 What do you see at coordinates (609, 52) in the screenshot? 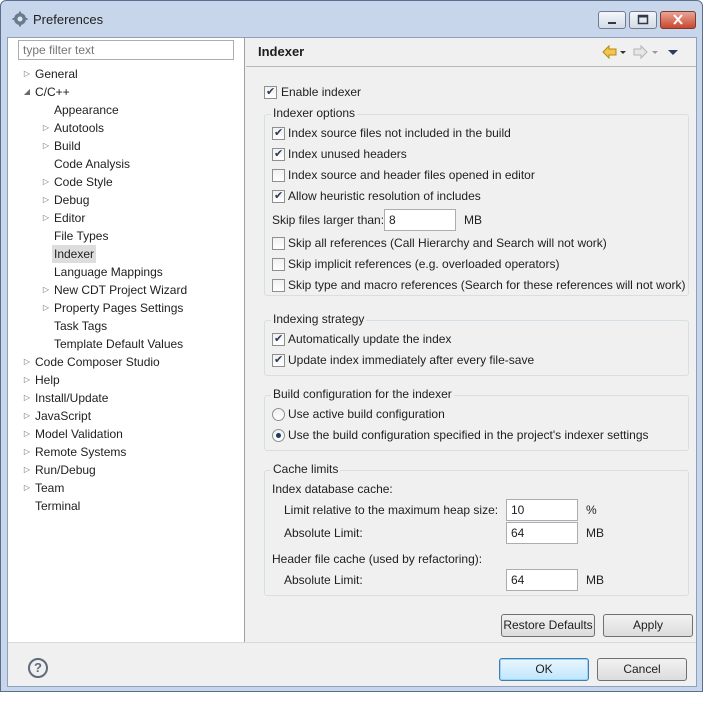
I see `back-arrow-icon` at bounding box center [609, 52].